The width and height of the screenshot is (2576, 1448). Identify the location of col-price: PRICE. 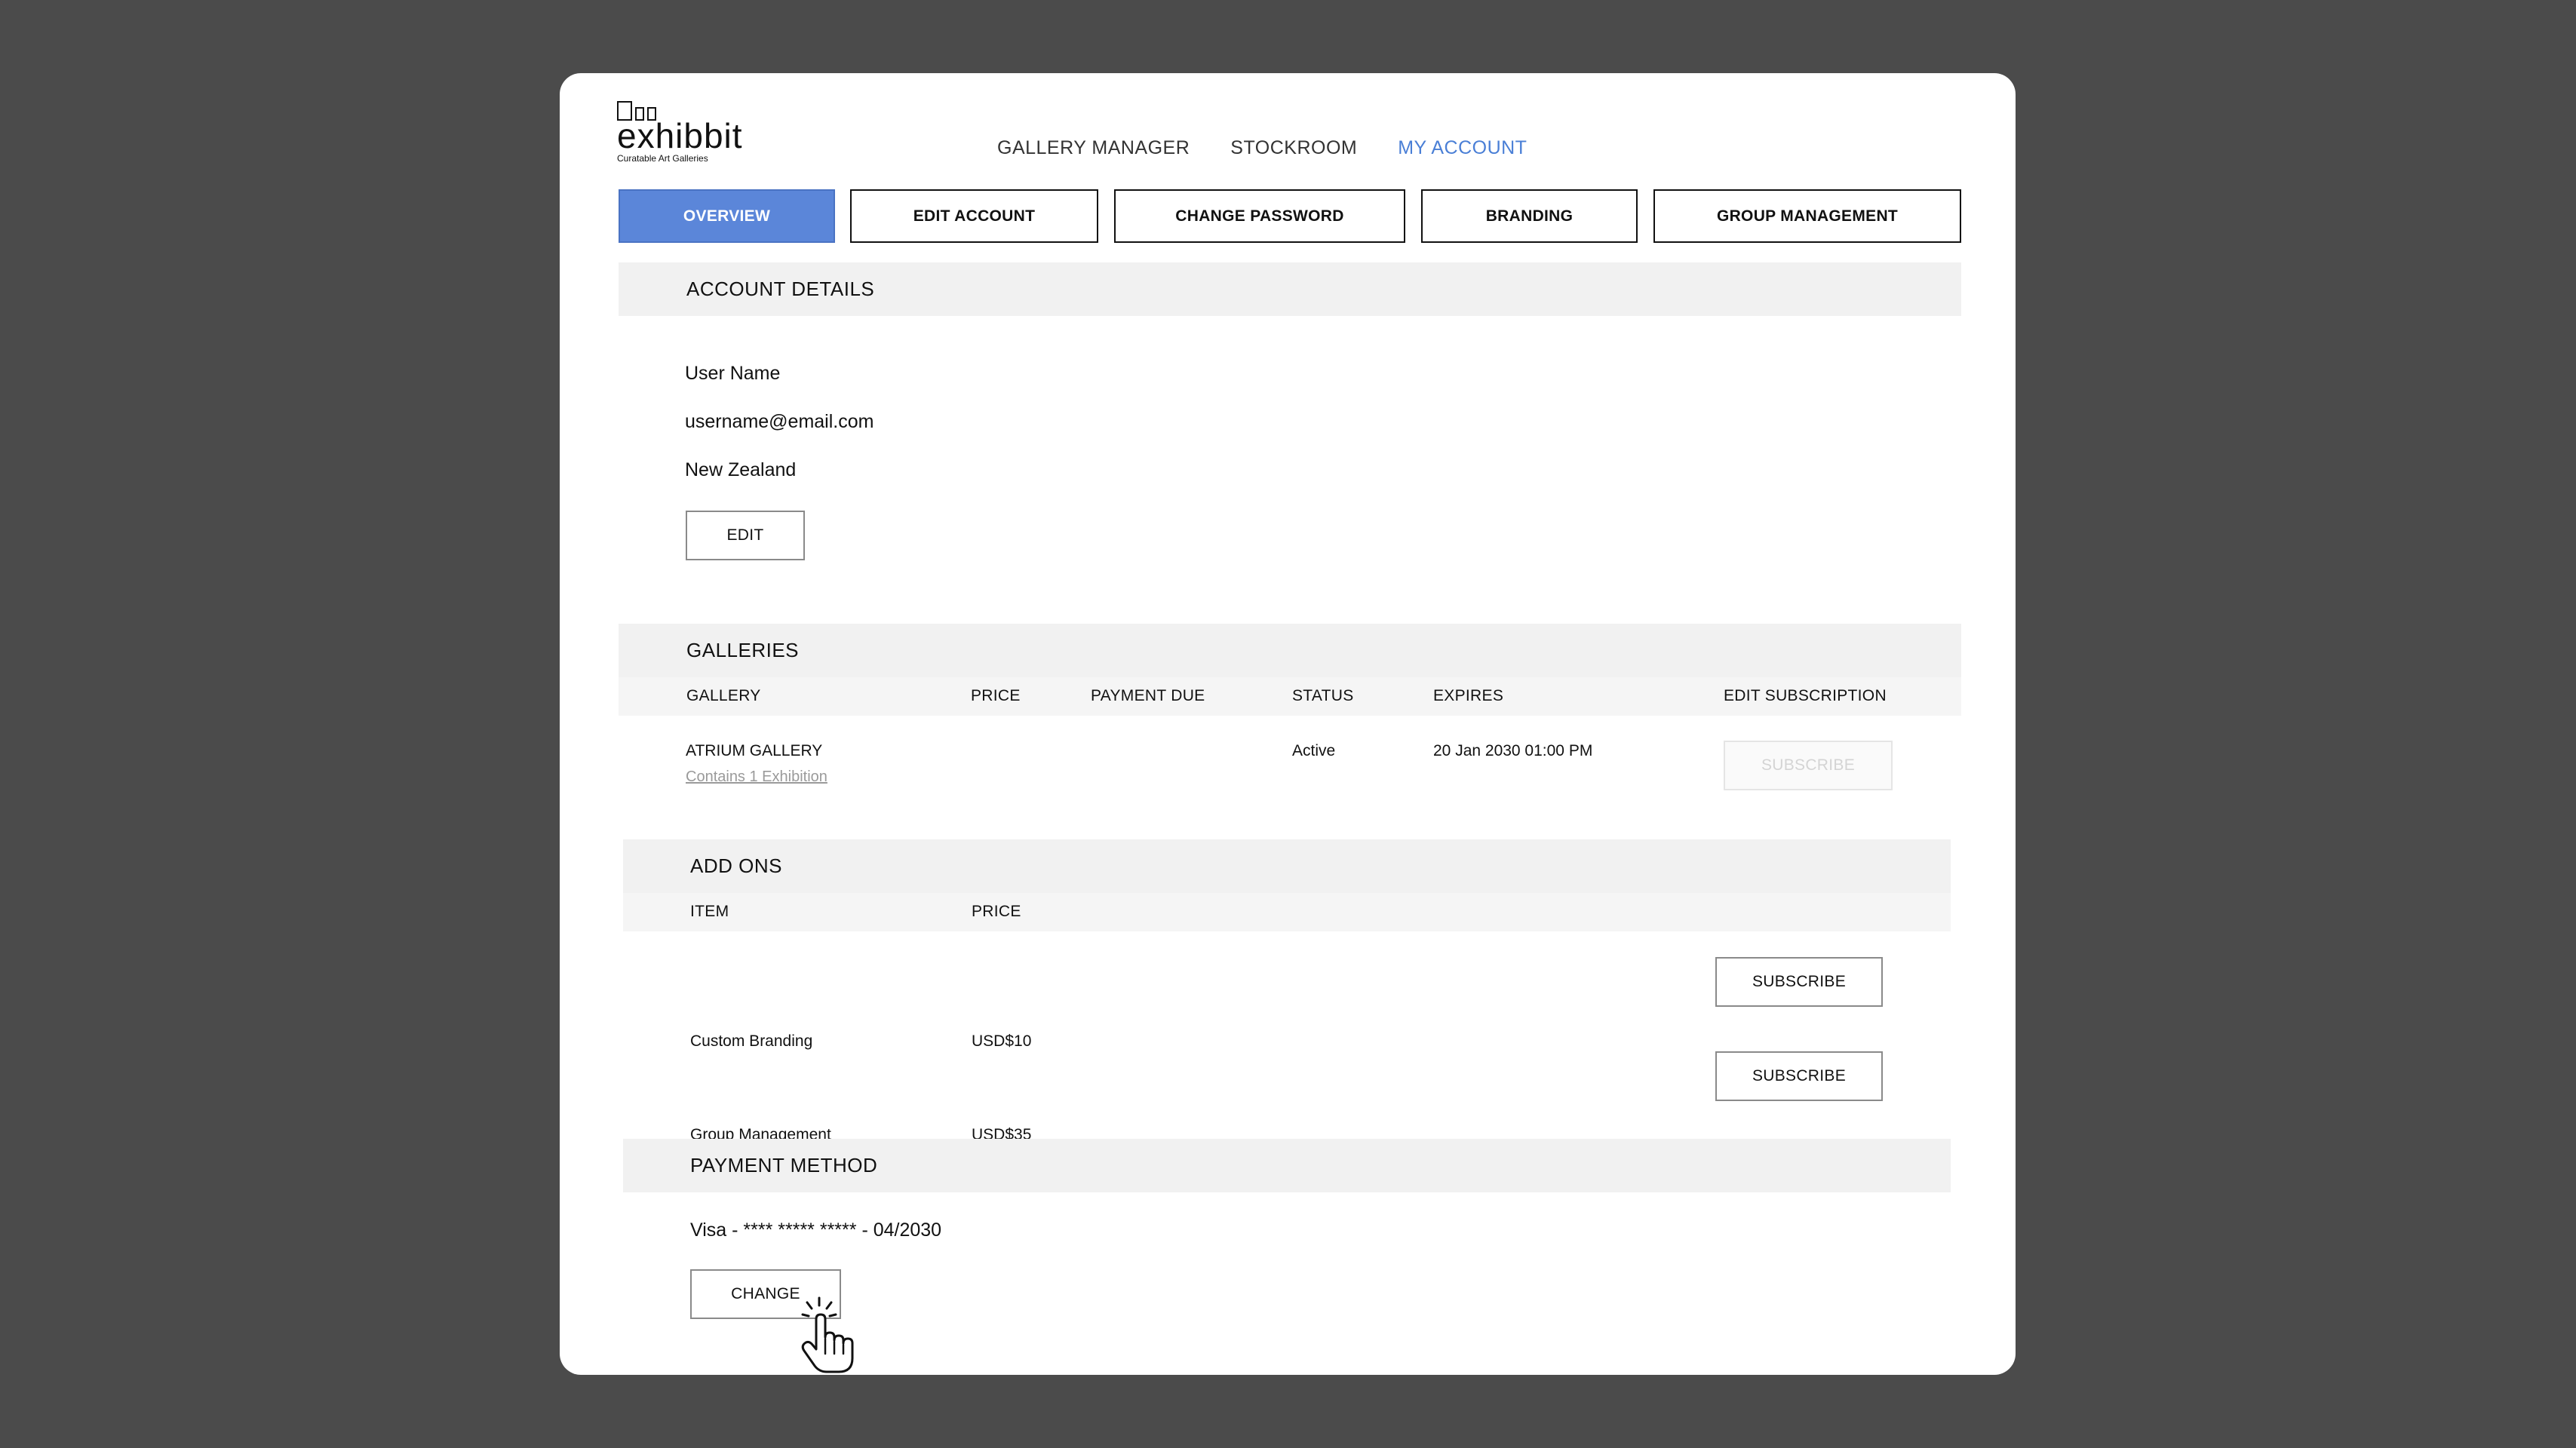
(996, 695).